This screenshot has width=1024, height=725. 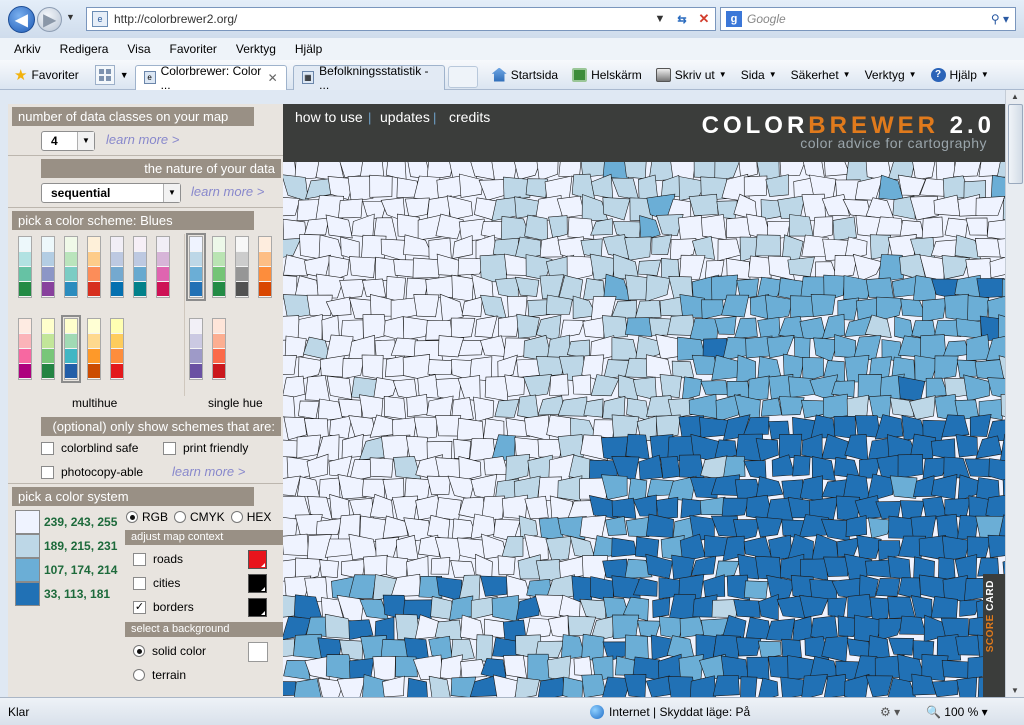 What do you see at coordinates (156, 583) in the screenshot?
I see `cities-toggle: cities` at bounding box center [156, 583].